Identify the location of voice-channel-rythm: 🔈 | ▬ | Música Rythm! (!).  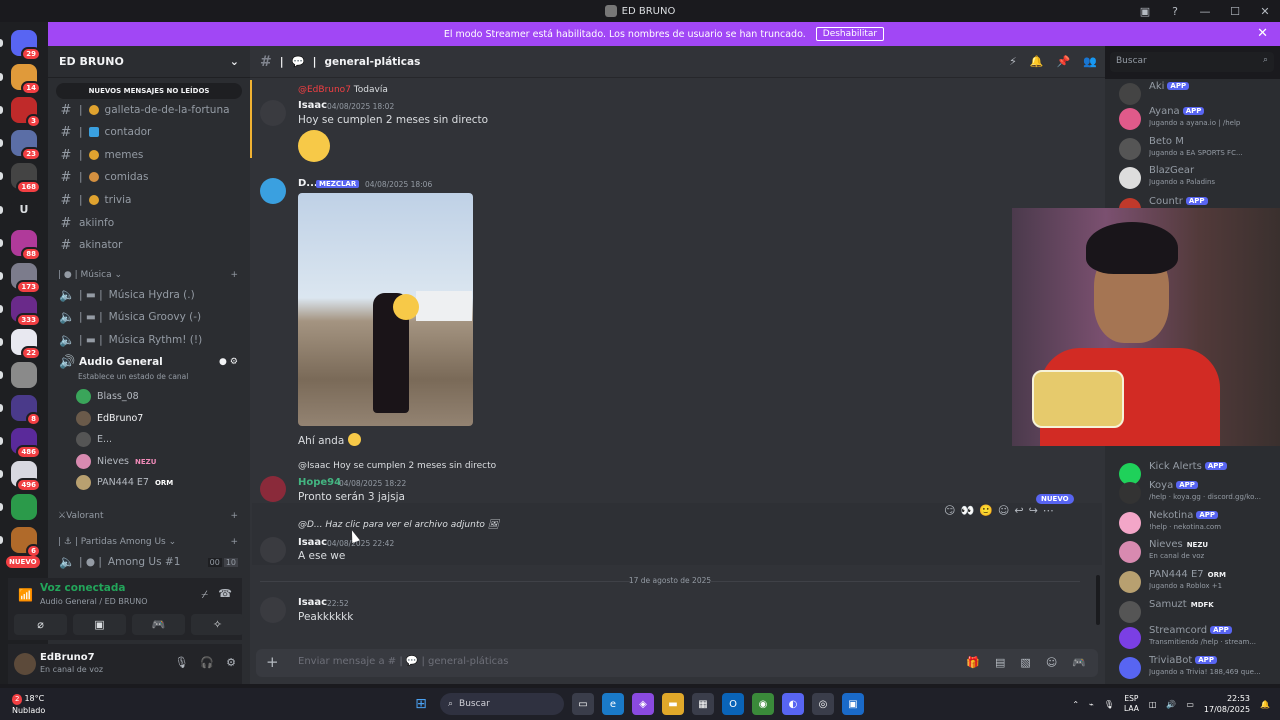
(150, 340).